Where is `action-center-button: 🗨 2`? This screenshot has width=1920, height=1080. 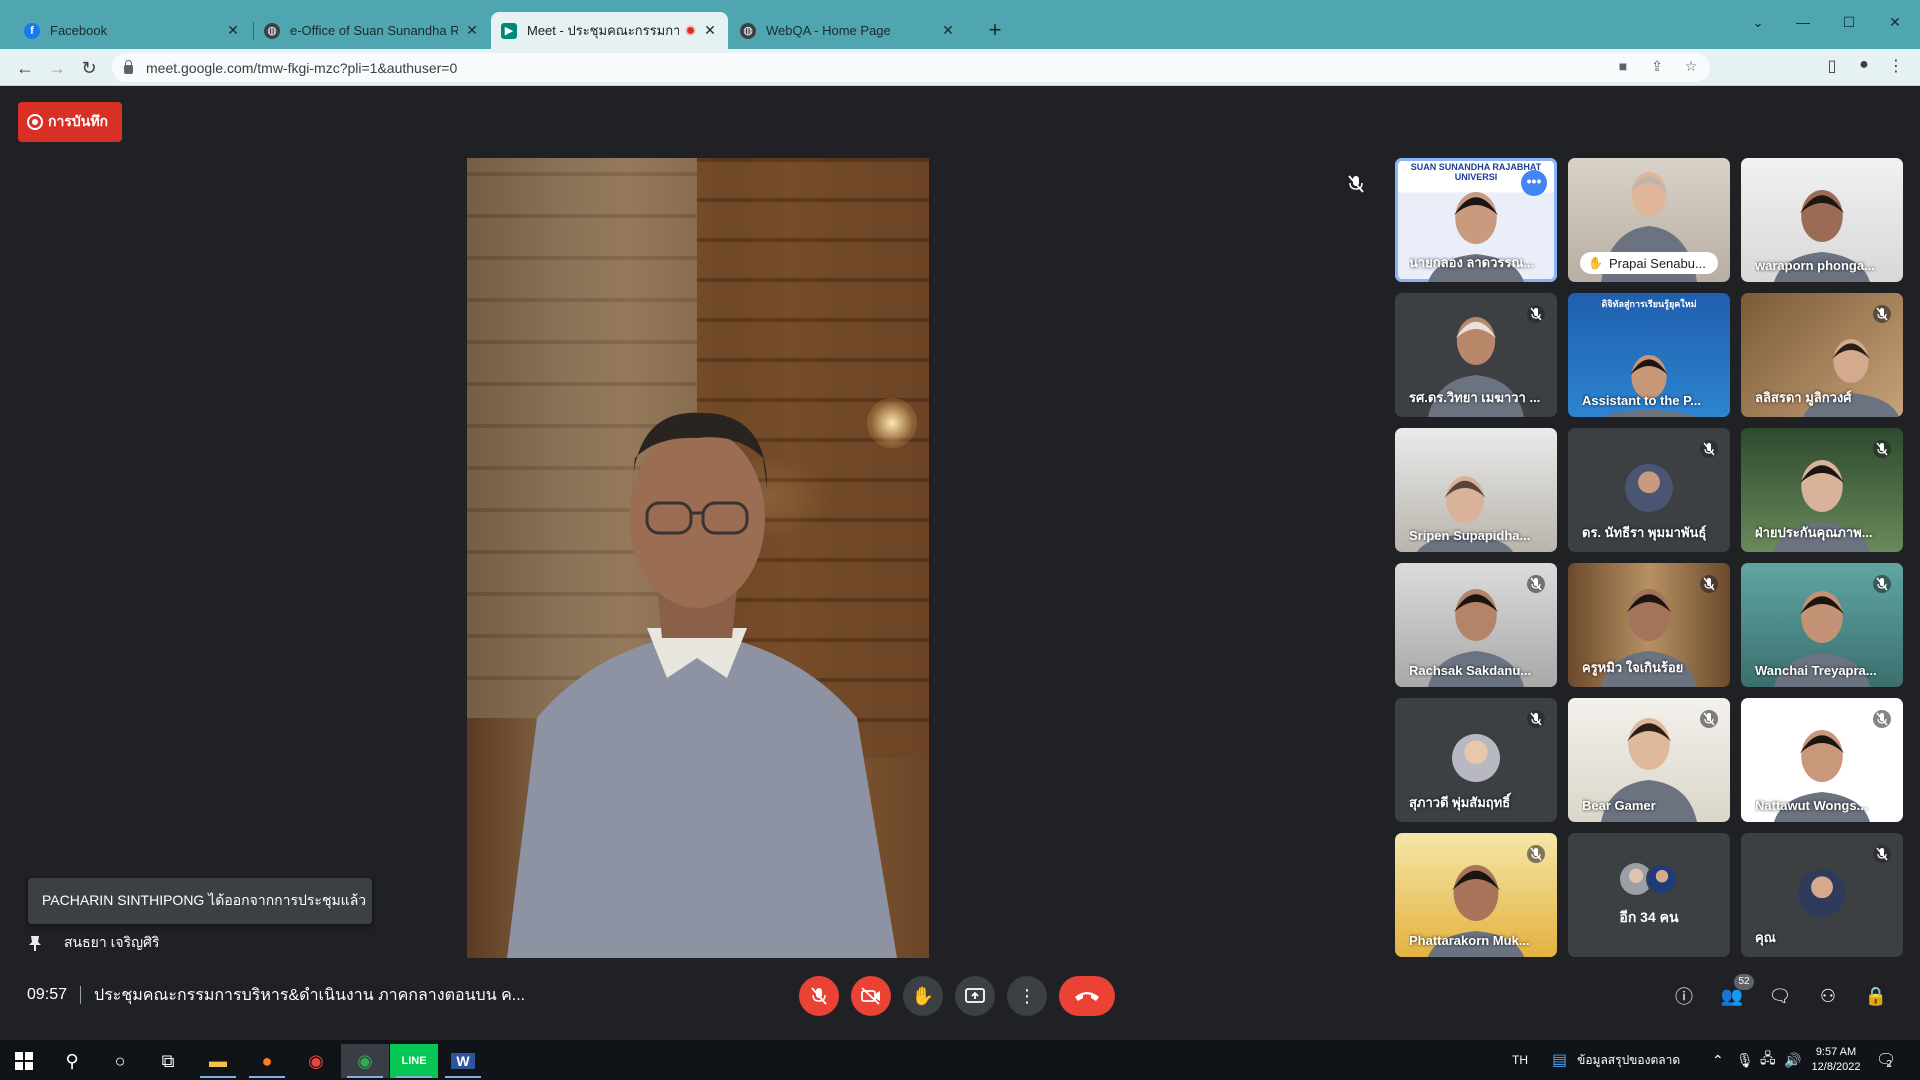 action-center-button: 🗨 2 is located at coordinates (1886, 1060).